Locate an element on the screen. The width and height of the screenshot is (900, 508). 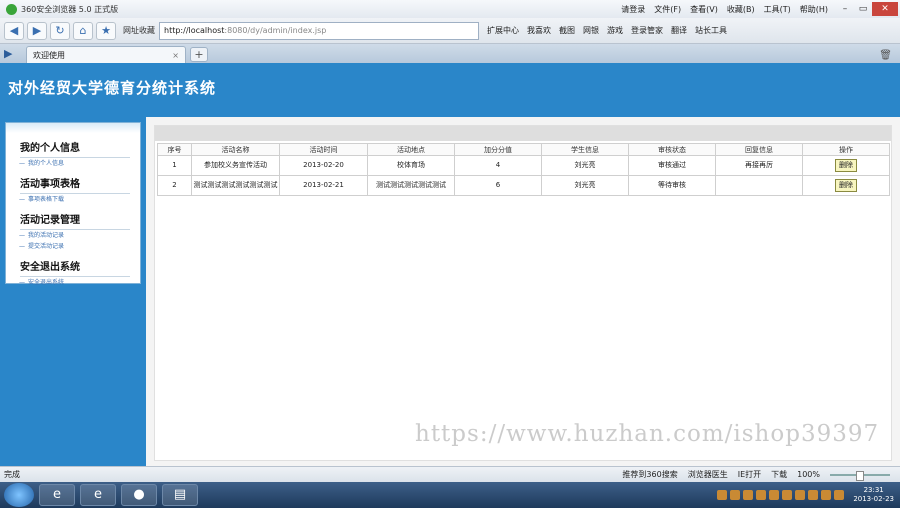
taskbar-360-browser-icon: e is located at coordinates (57, 495).